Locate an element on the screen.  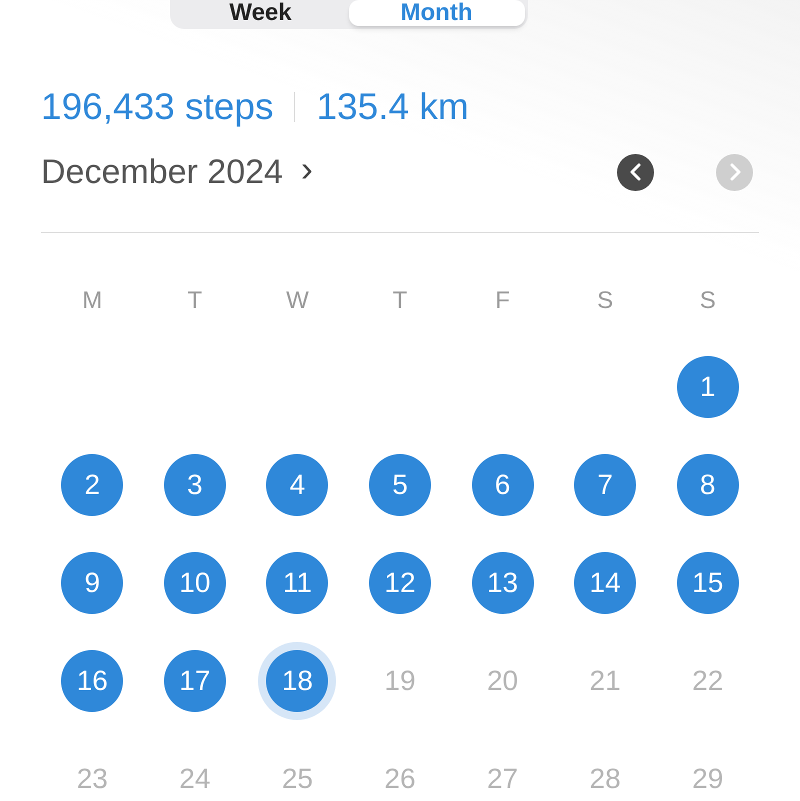
weekday-label: M is located at coordinates (92, 301).